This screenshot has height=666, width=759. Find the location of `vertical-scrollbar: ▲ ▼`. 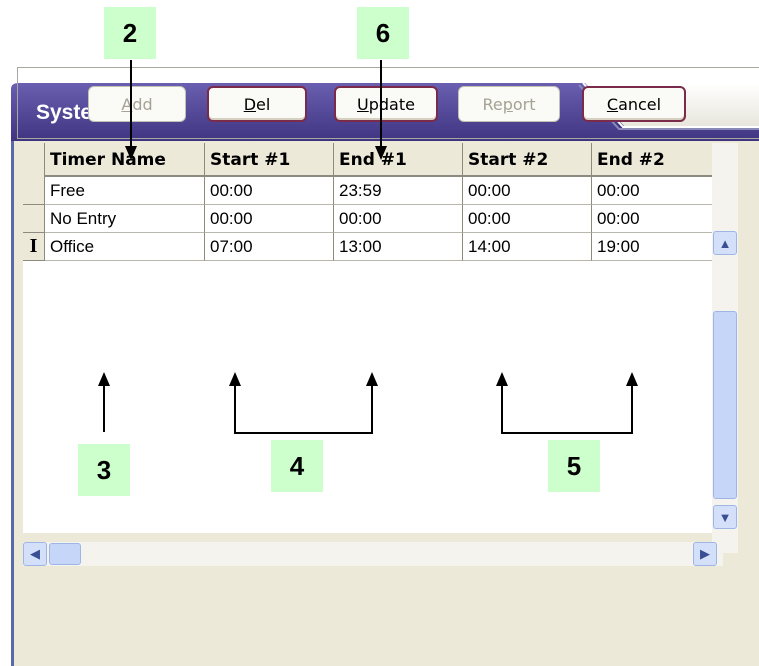

vertical-scrollbar: ▲ ▼ is located at coordinates (725, 348).